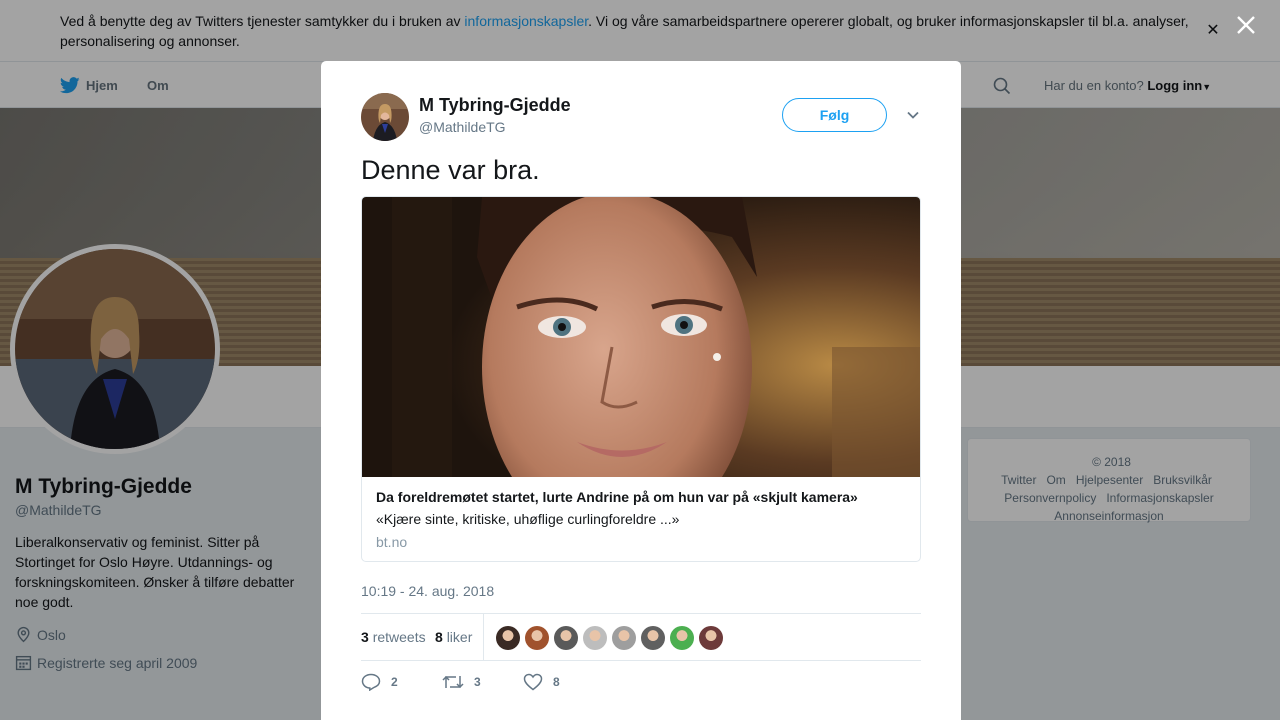 The width and height of the screenshot is (1280, 720). What do you see at coordinates (913, 115) in the screenshot?
I see `chevron-down-icon` at bounding box center [913, 115].